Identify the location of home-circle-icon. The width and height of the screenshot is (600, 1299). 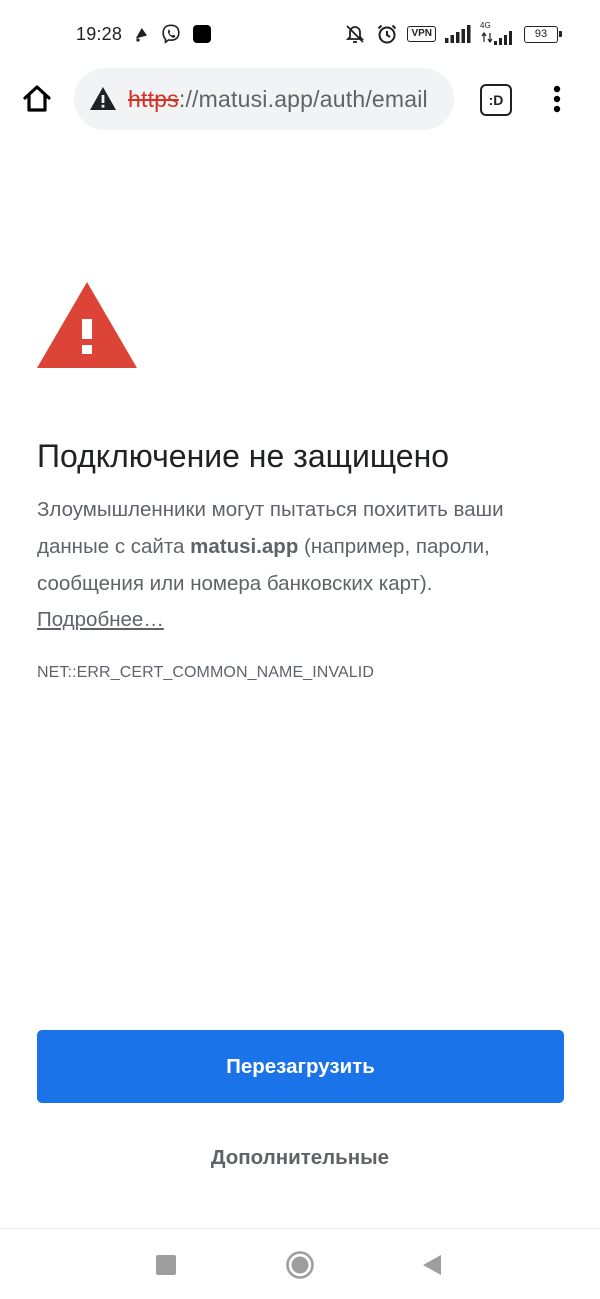
(300, 1265).